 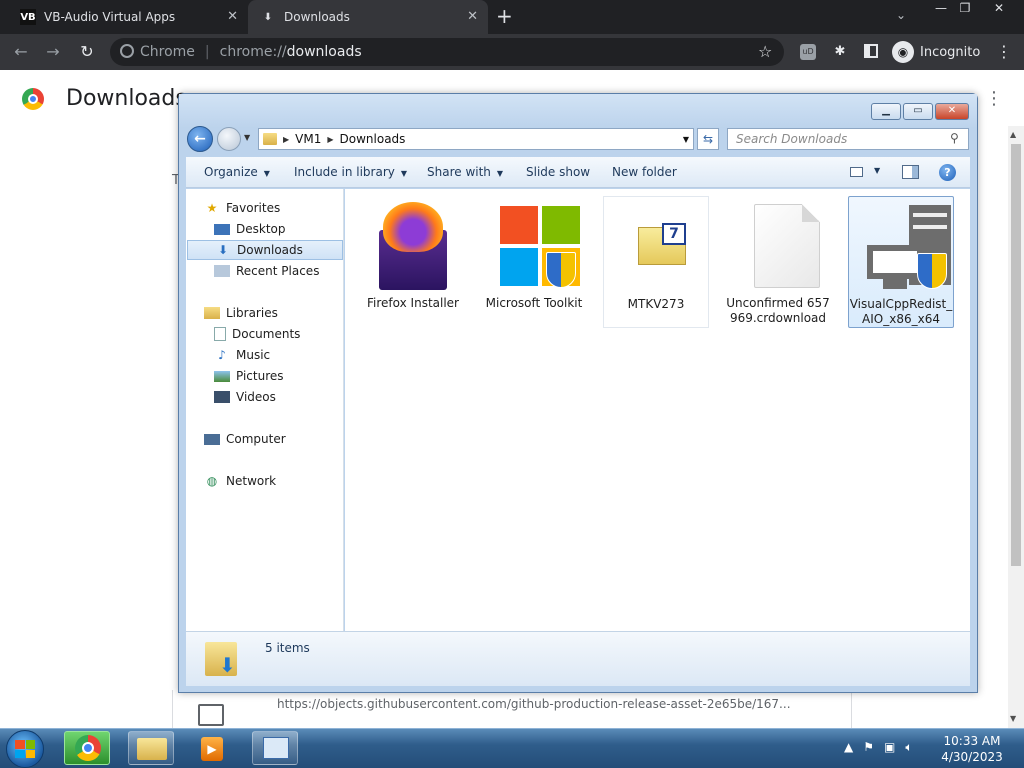 What do you see at coordinates (1013, 718) in the screenshot?
I see `scroll-down-icon: ▼` at bounding box center [1013, 718].